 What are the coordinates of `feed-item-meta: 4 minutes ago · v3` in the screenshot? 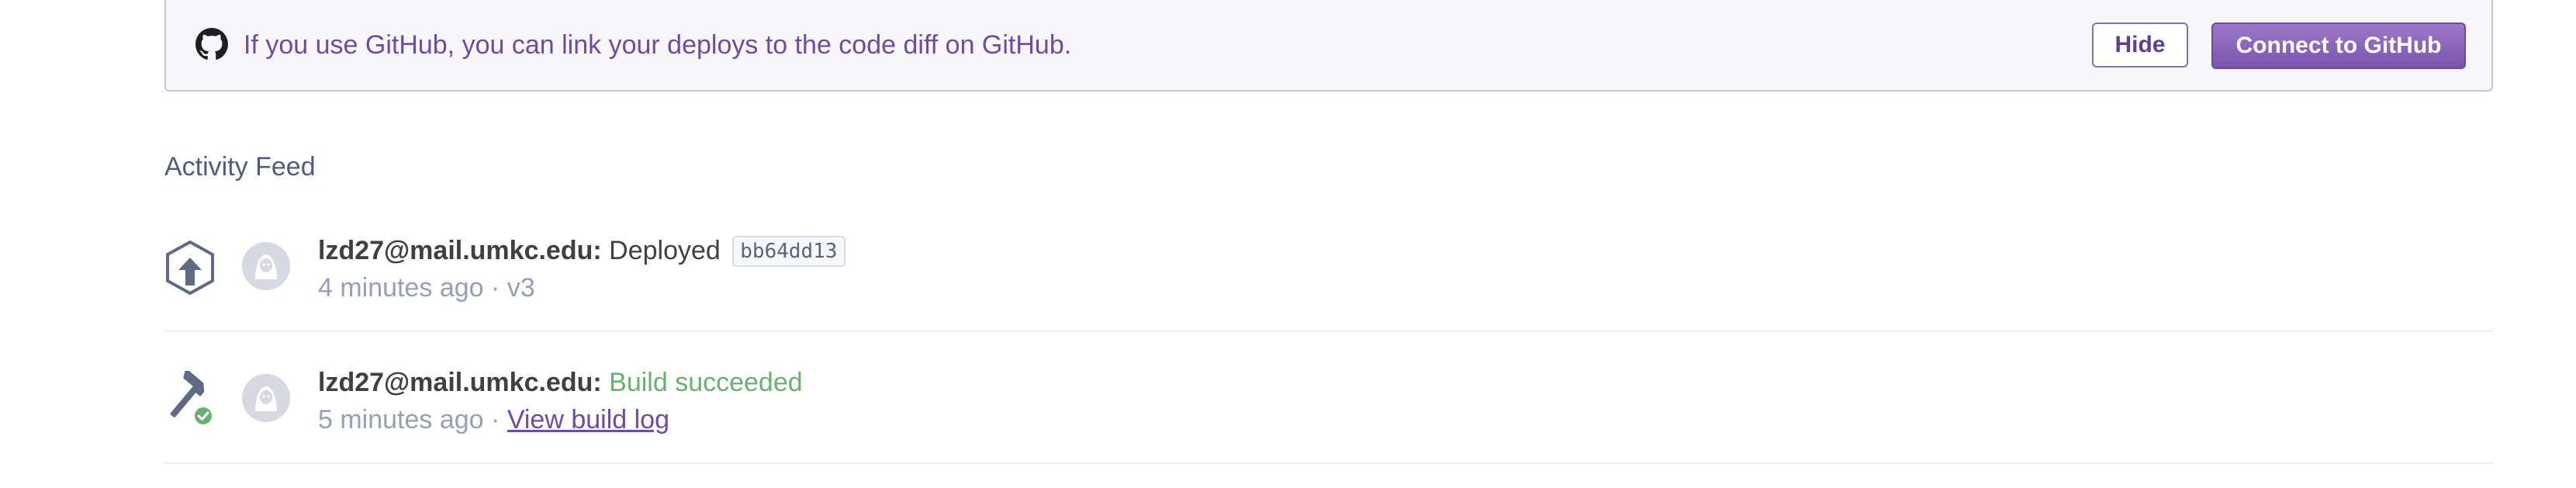 It's located at (426, 288).